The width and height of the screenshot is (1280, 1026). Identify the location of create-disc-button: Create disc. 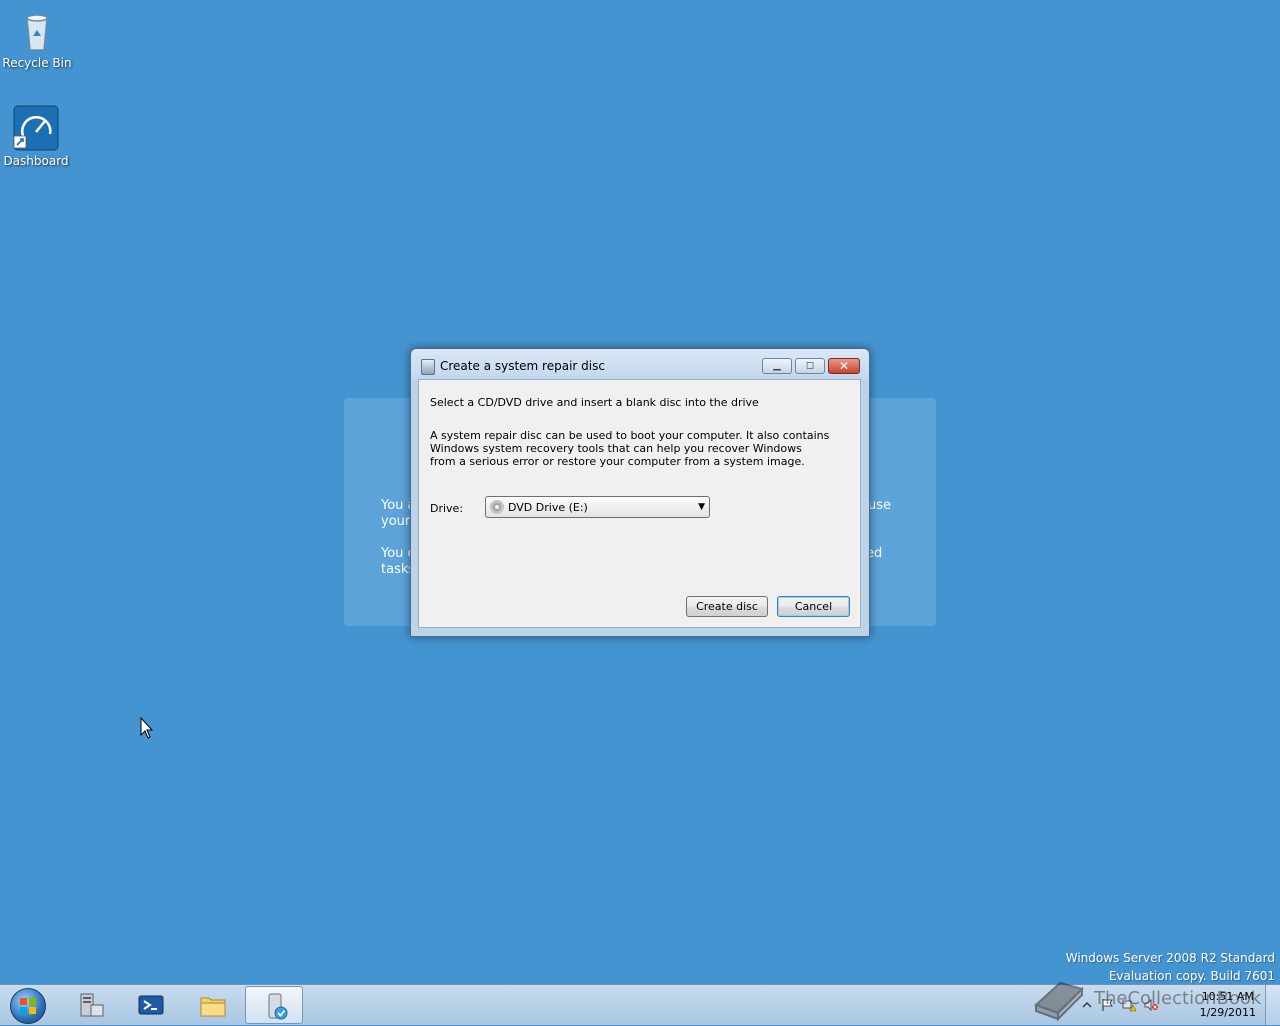
(727, 606).